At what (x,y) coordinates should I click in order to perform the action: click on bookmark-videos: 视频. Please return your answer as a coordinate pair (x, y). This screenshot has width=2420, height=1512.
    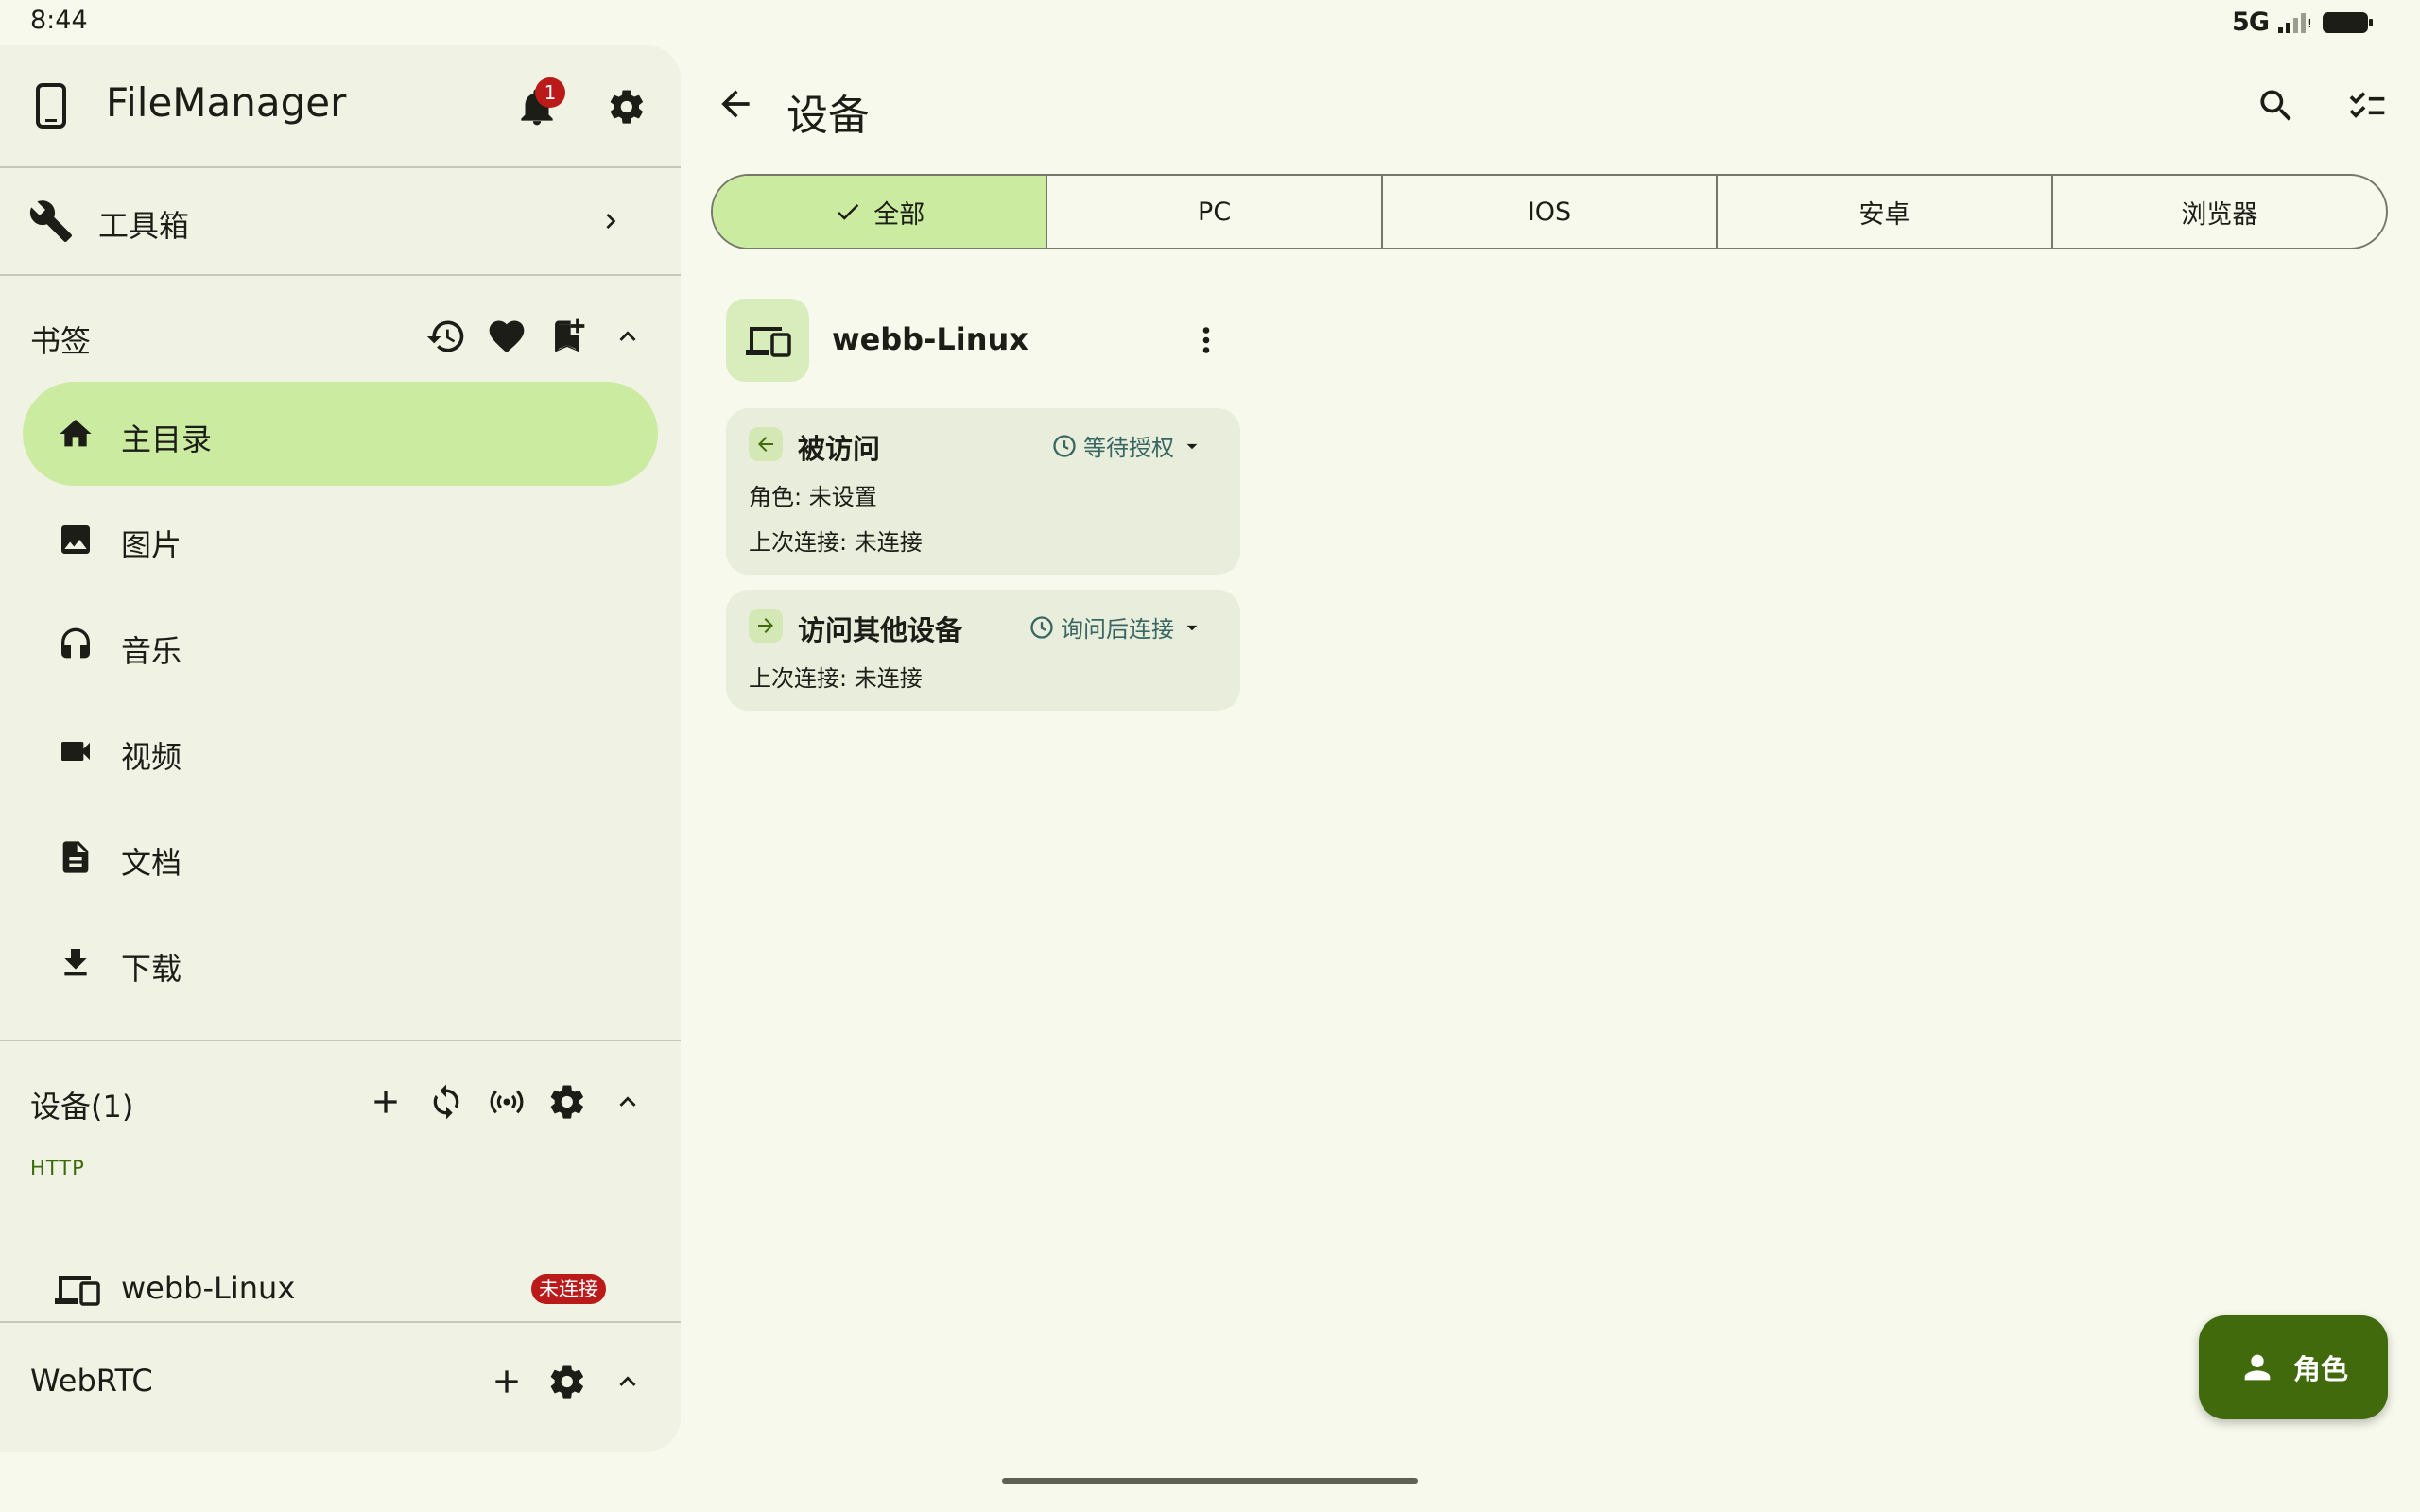
    Looking at the image, I should click on (341, 751).